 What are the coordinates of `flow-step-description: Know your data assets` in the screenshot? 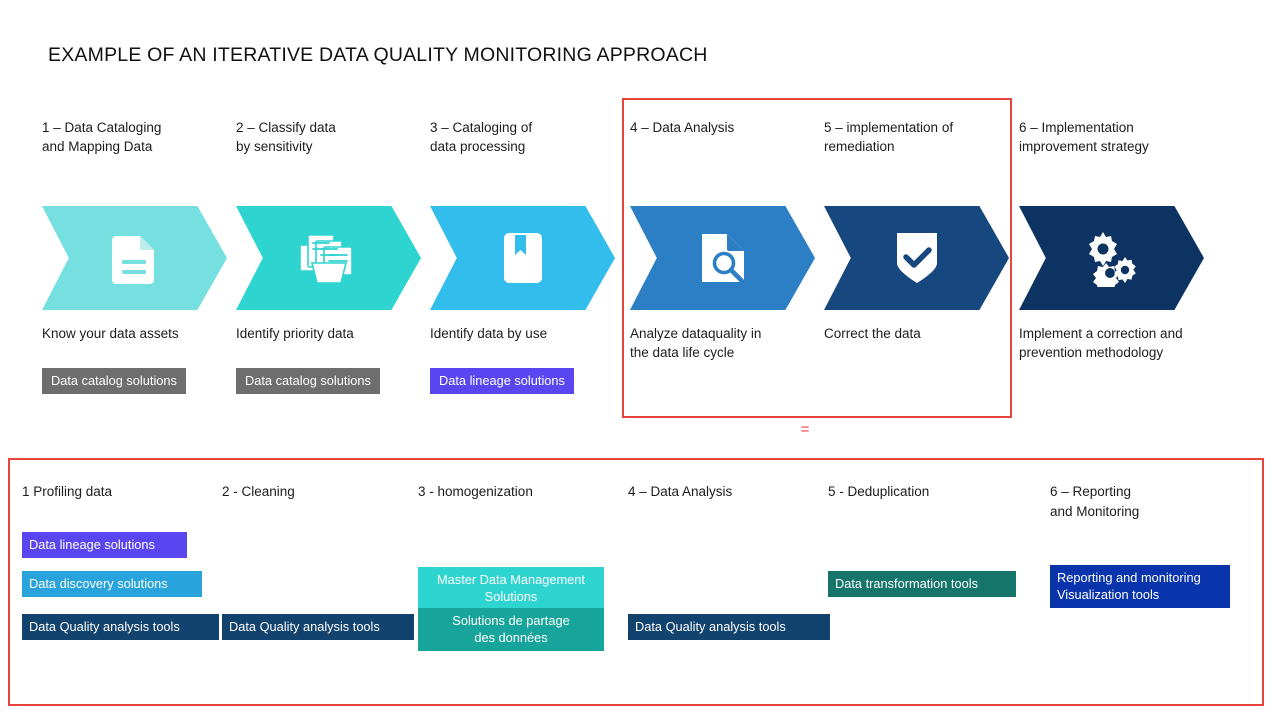 It's located at (110, 333).